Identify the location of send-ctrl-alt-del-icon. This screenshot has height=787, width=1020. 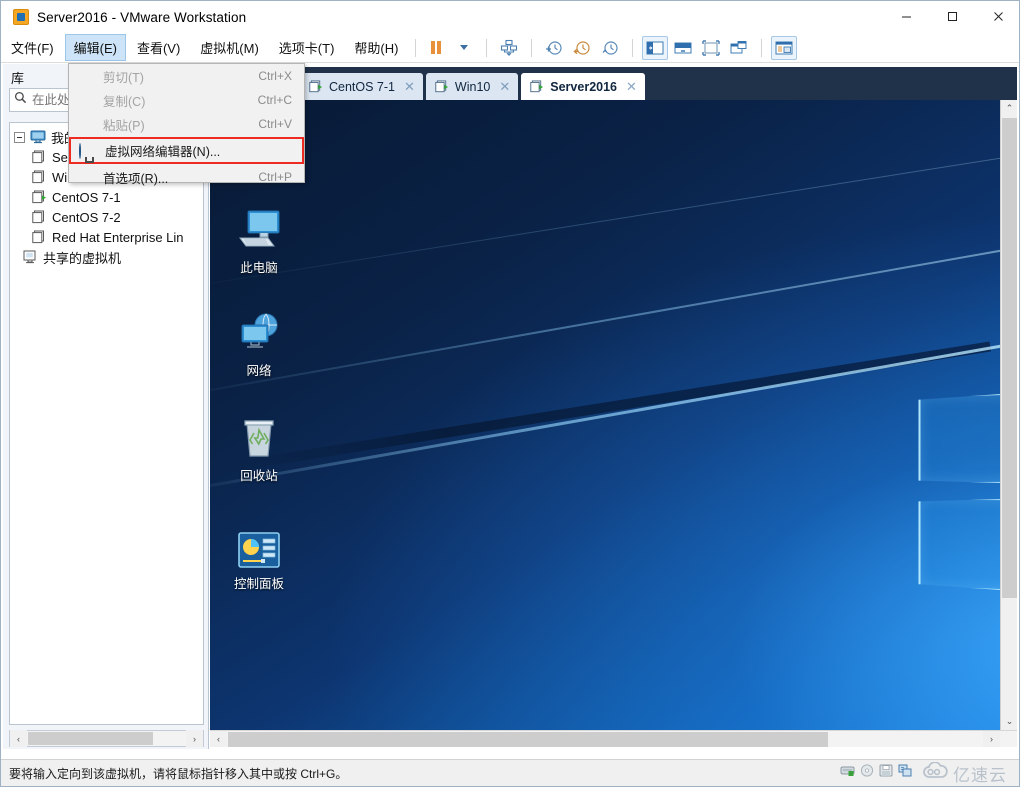
(509, 48).